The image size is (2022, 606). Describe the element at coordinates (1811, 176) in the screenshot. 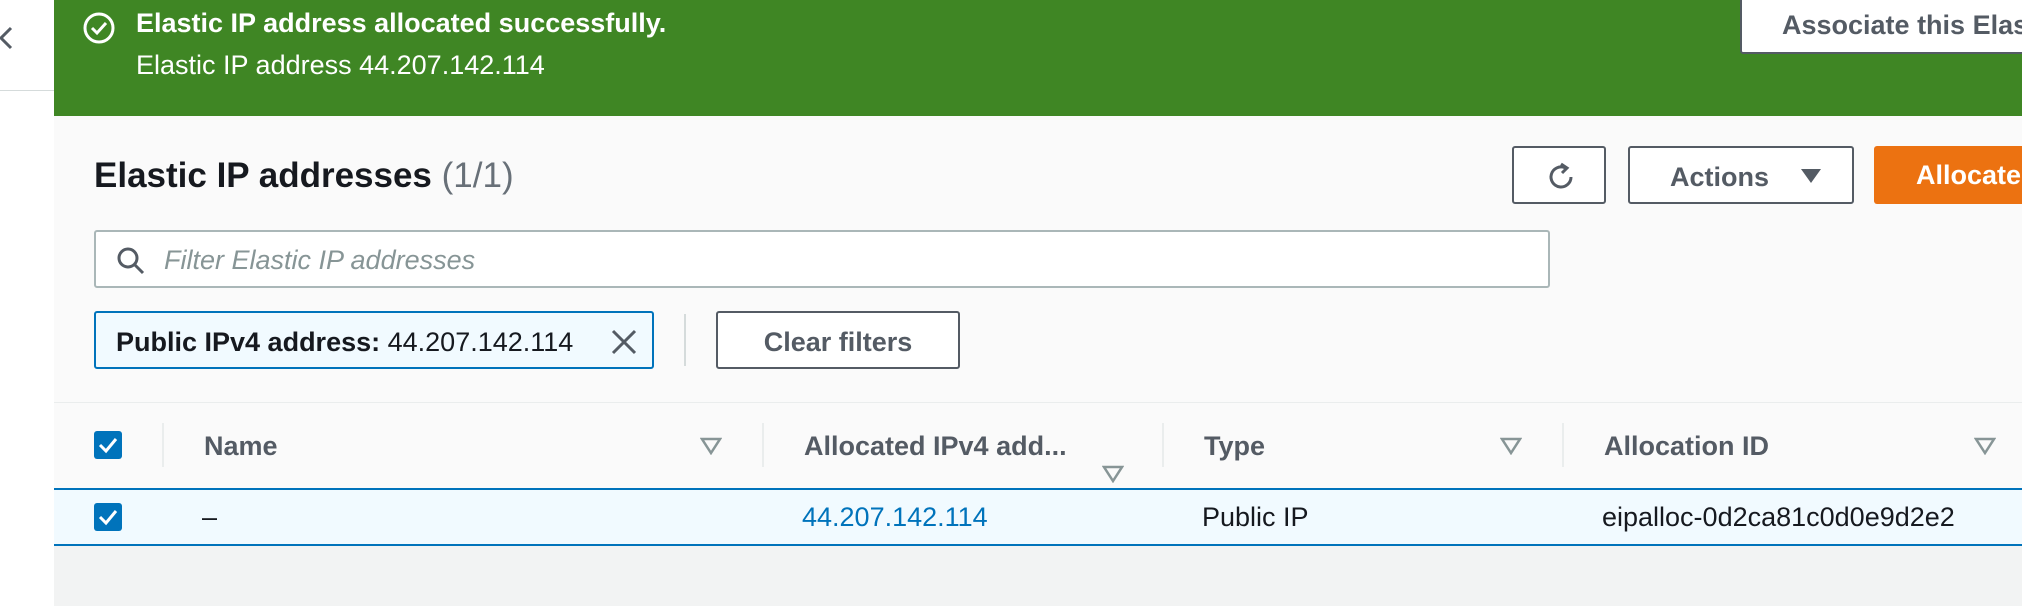

I see `caret-down-icon` at that location.